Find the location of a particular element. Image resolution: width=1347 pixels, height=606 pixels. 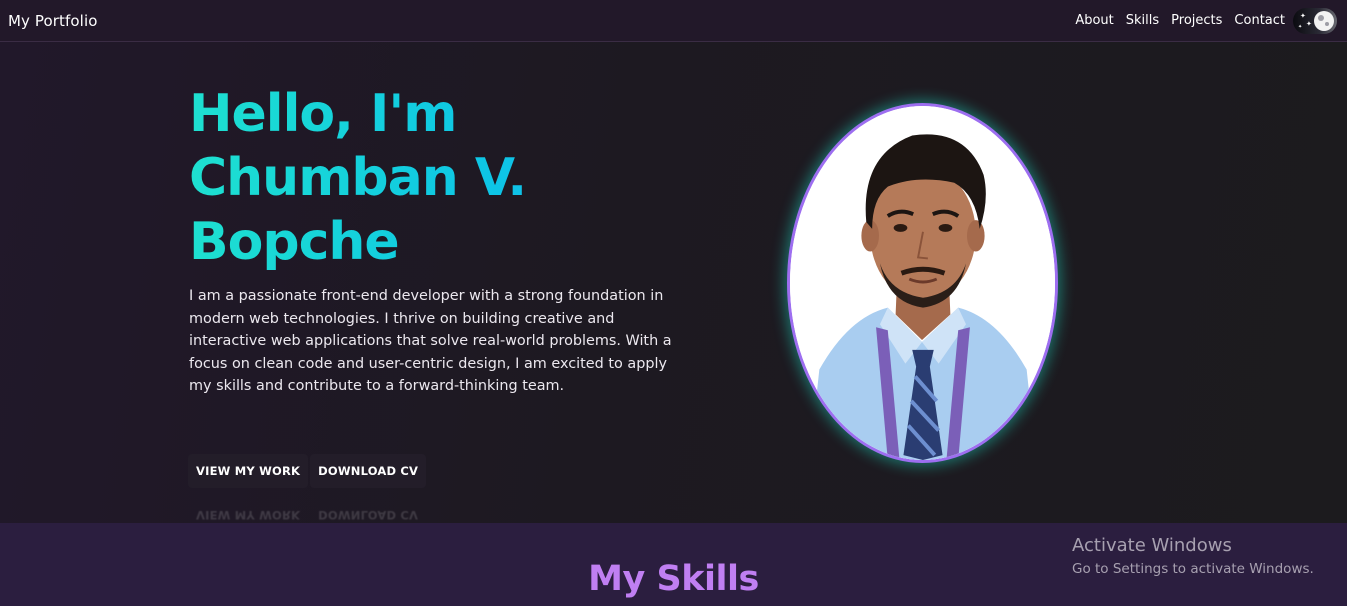

theme-toggle: ✦ ✦ ✦ is located at coordinates (1315, 20).